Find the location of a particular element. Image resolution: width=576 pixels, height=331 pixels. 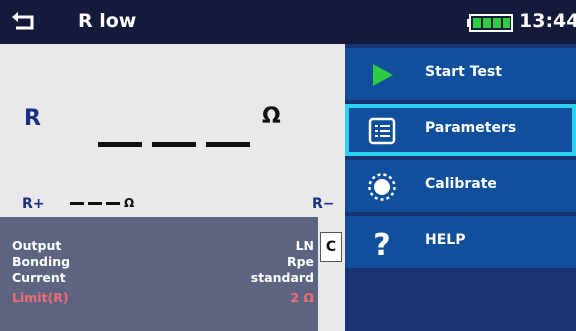

rminus-label: R− is located at coordinates (323, 204).